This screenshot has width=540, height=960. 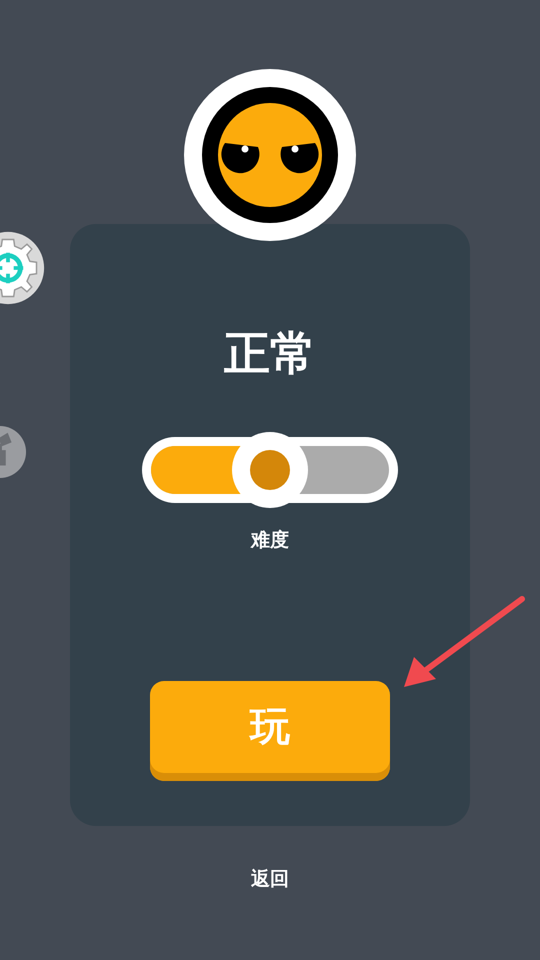 I want to click on back-link: 返回, so click(x=270, y=879).